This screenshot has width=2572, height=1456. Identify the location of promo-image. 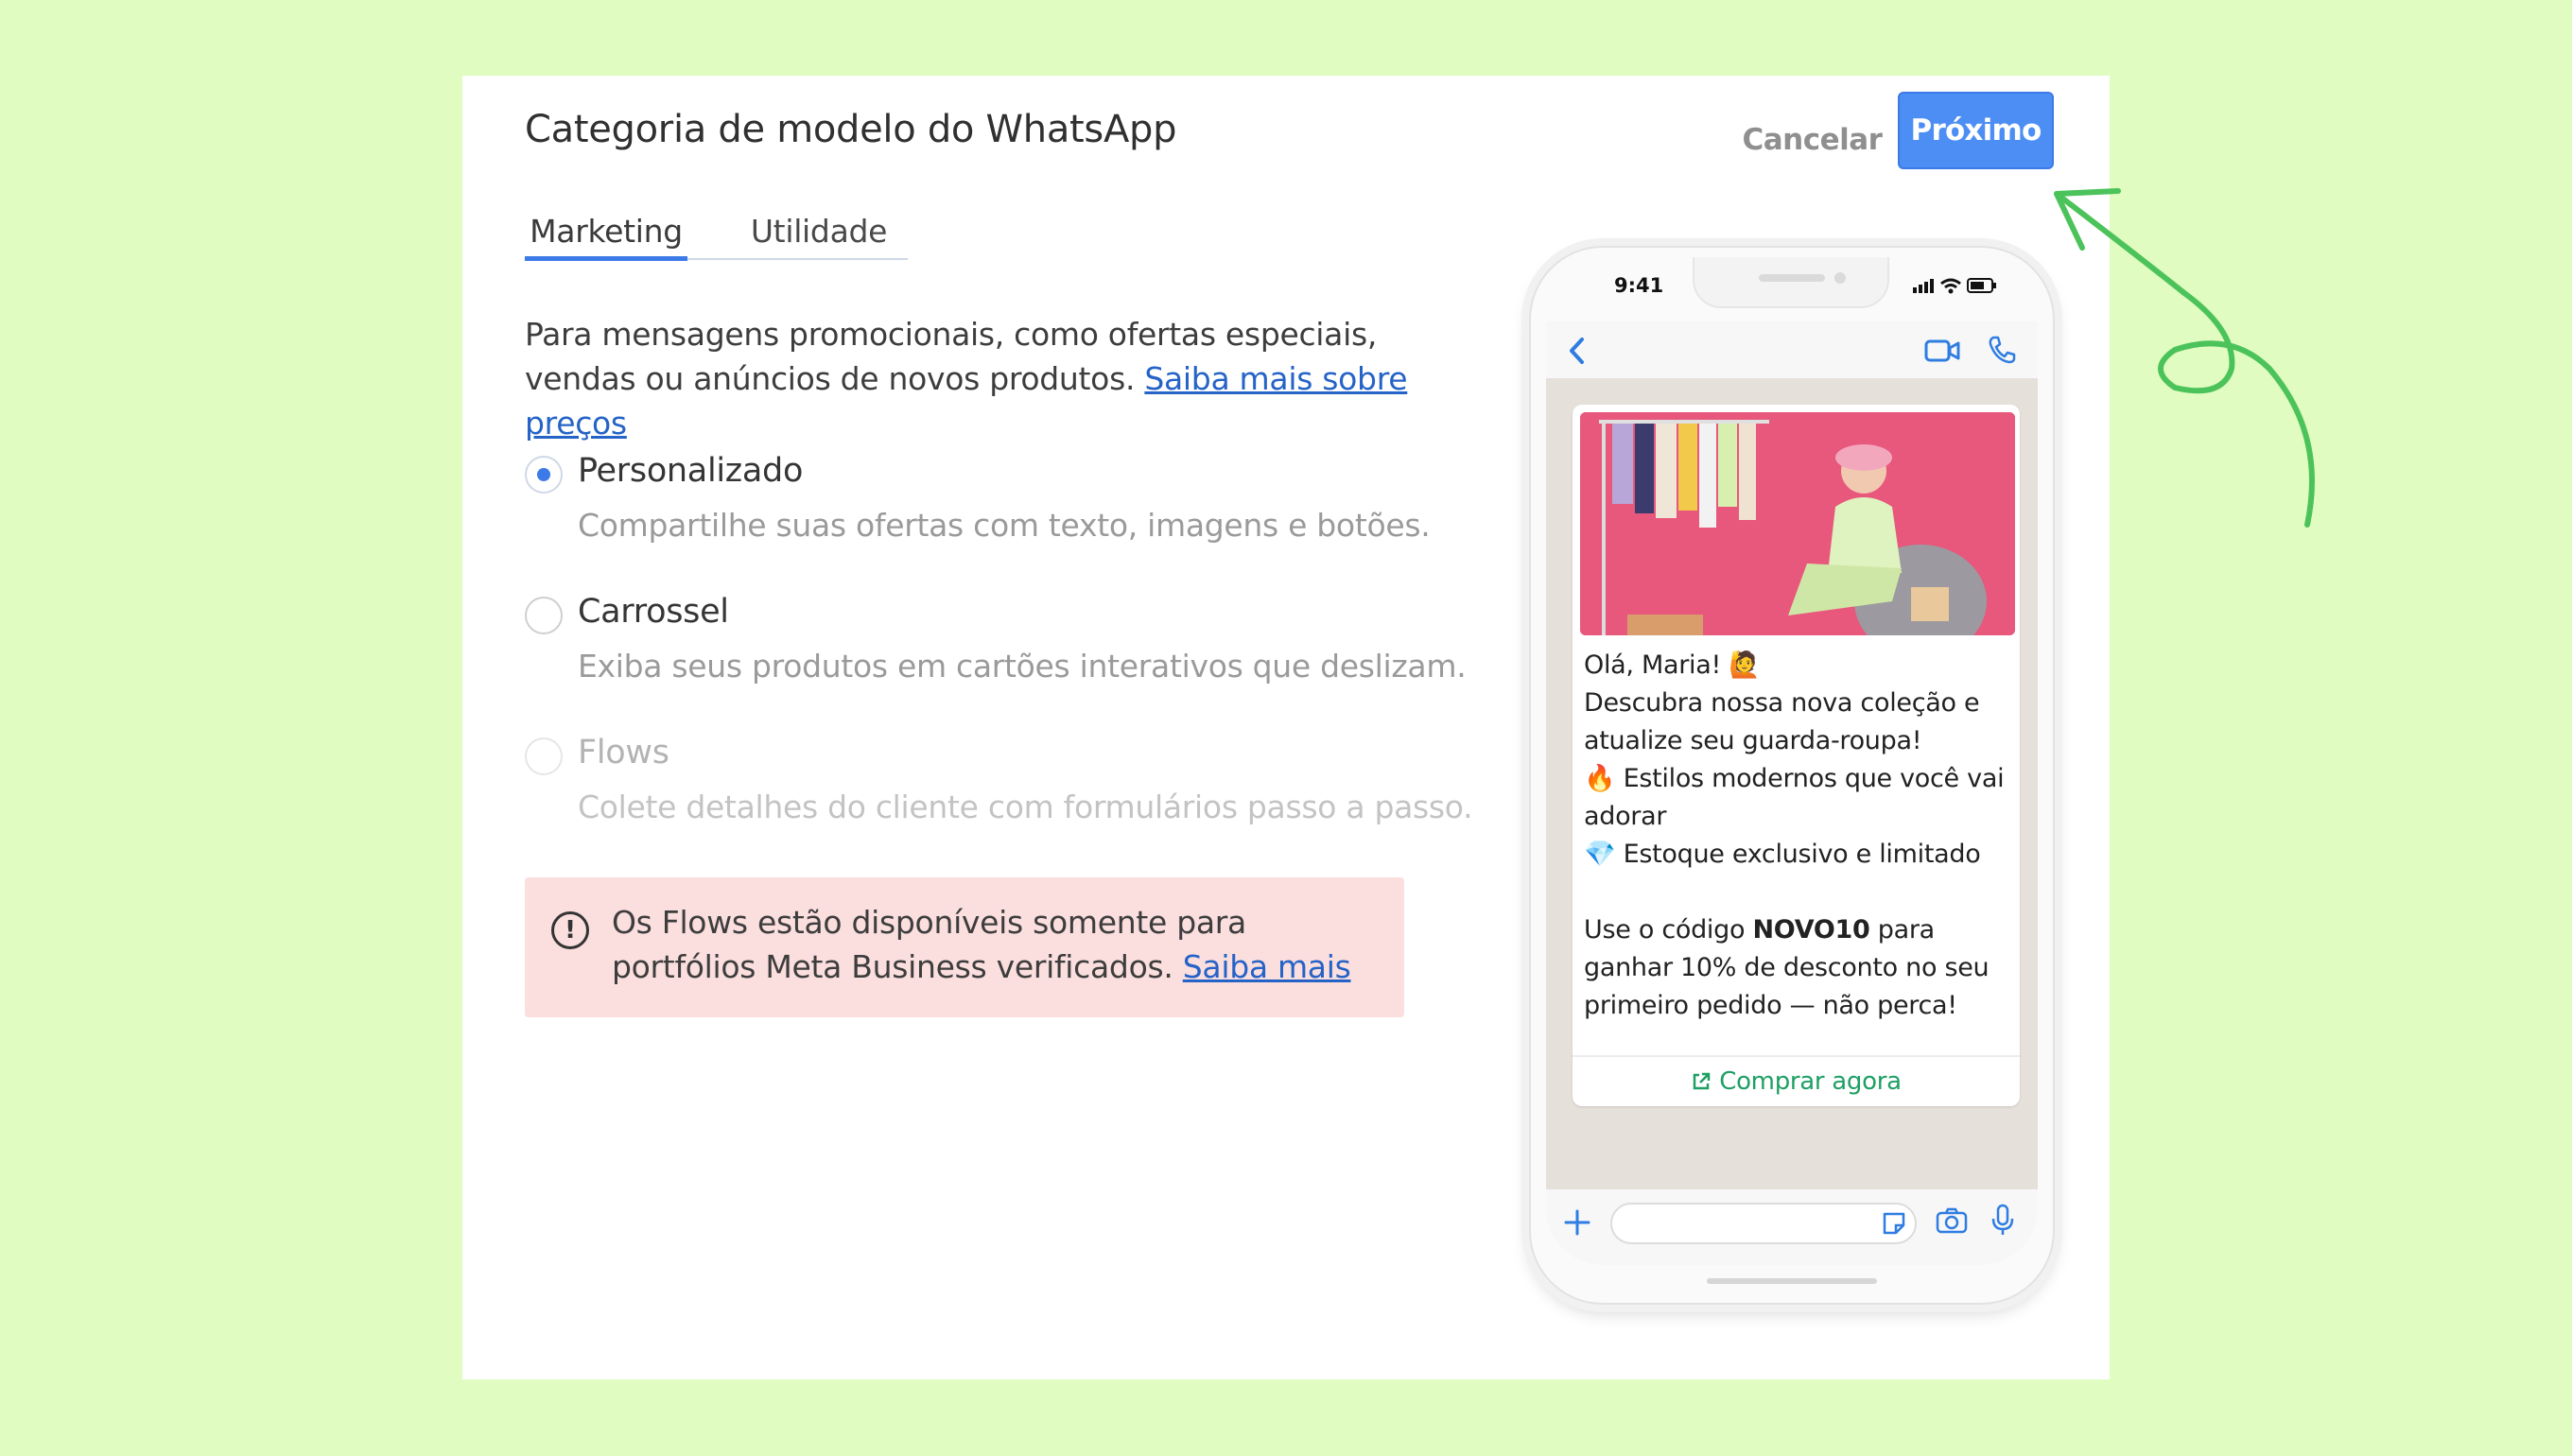
(1797, 523).